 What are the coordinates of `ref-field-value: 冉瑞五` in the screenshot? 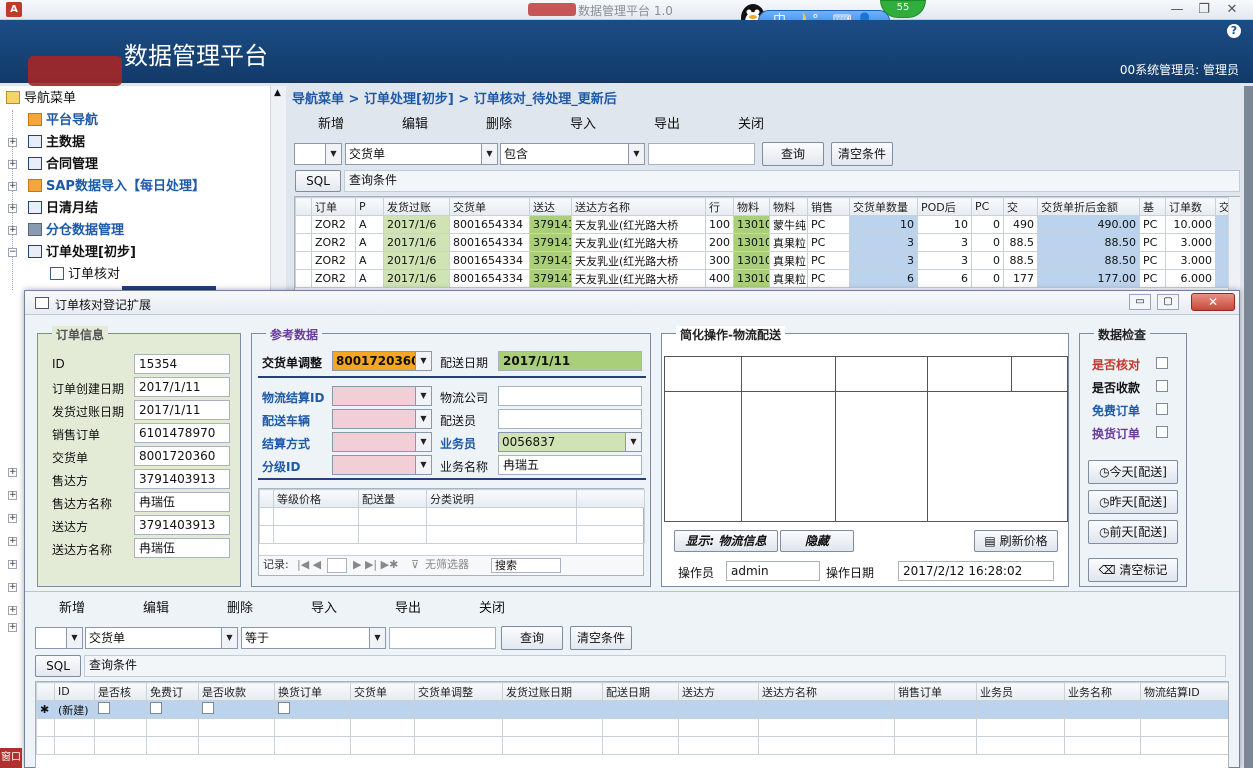 It's located at (570, 465).